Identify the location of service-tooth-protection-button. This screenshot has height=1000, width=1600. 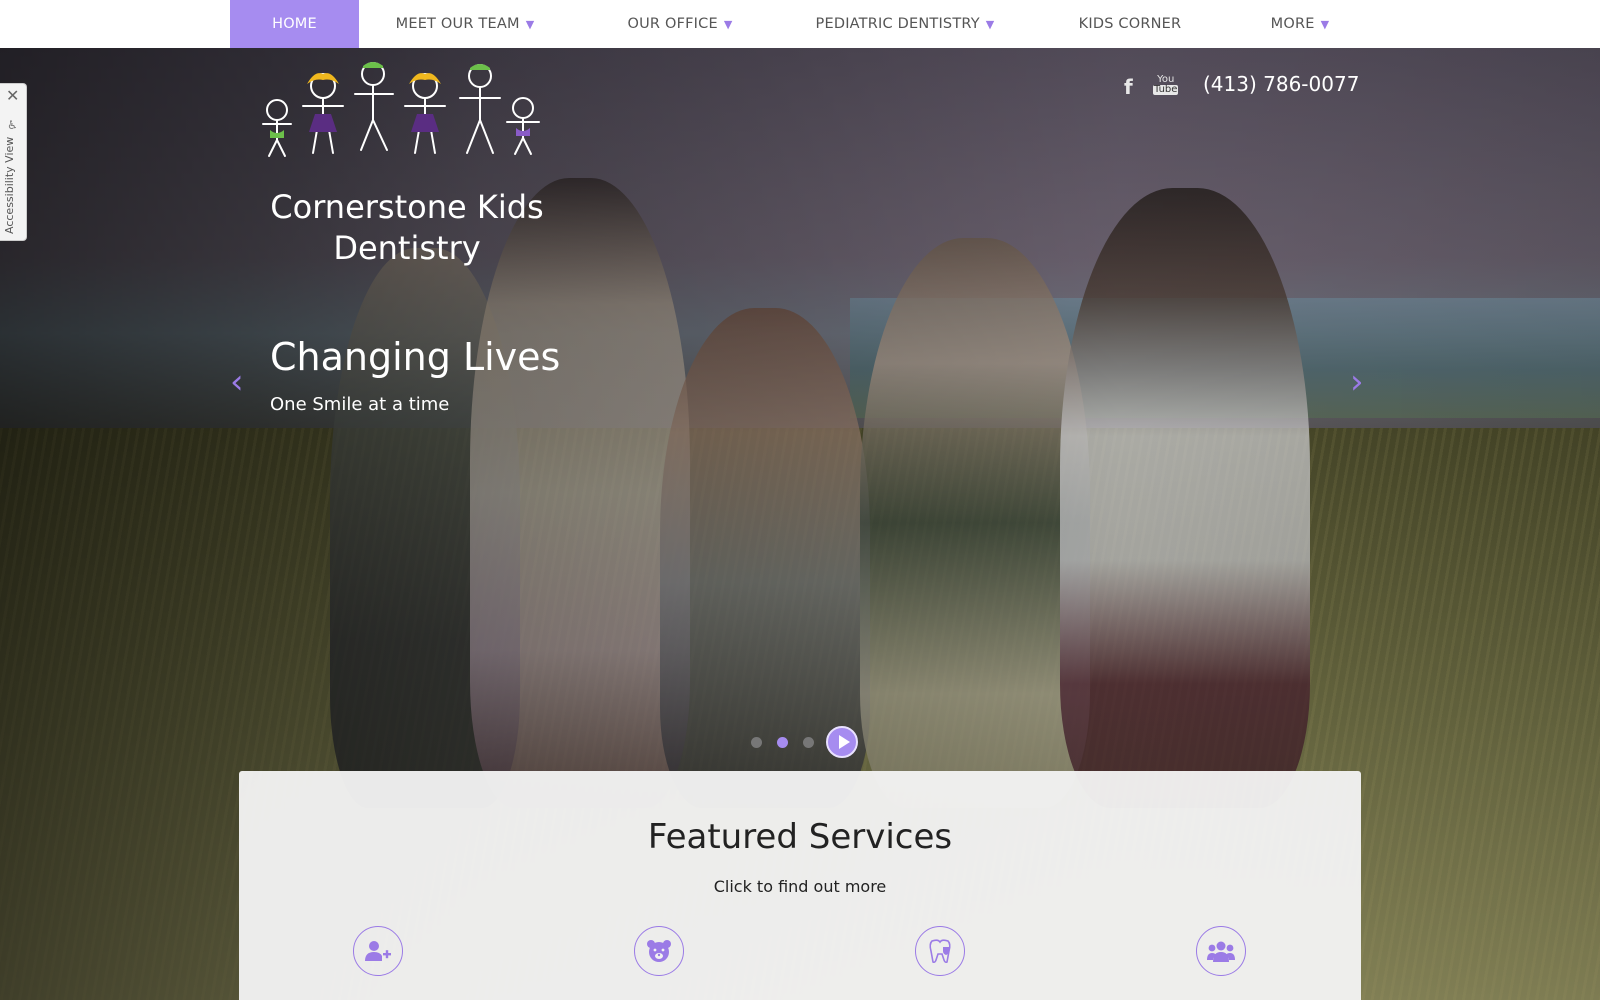
(940, 951).